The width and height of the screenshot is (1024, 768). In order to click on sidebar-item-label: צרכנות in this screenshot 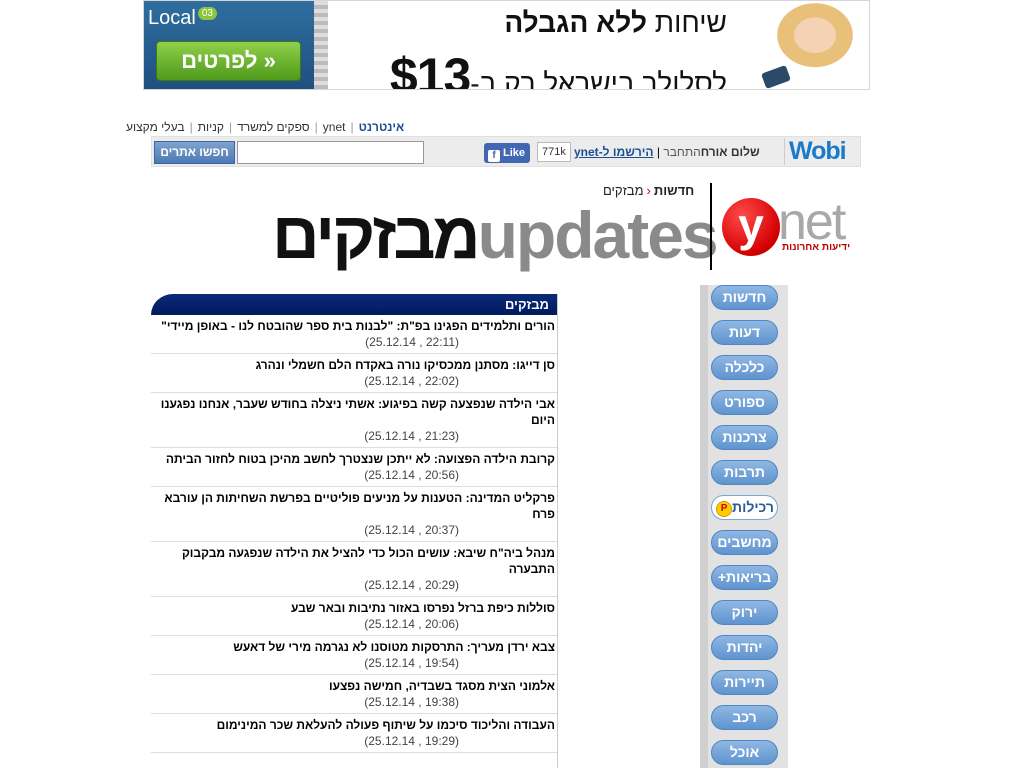, I will do `click(744, 437)`.